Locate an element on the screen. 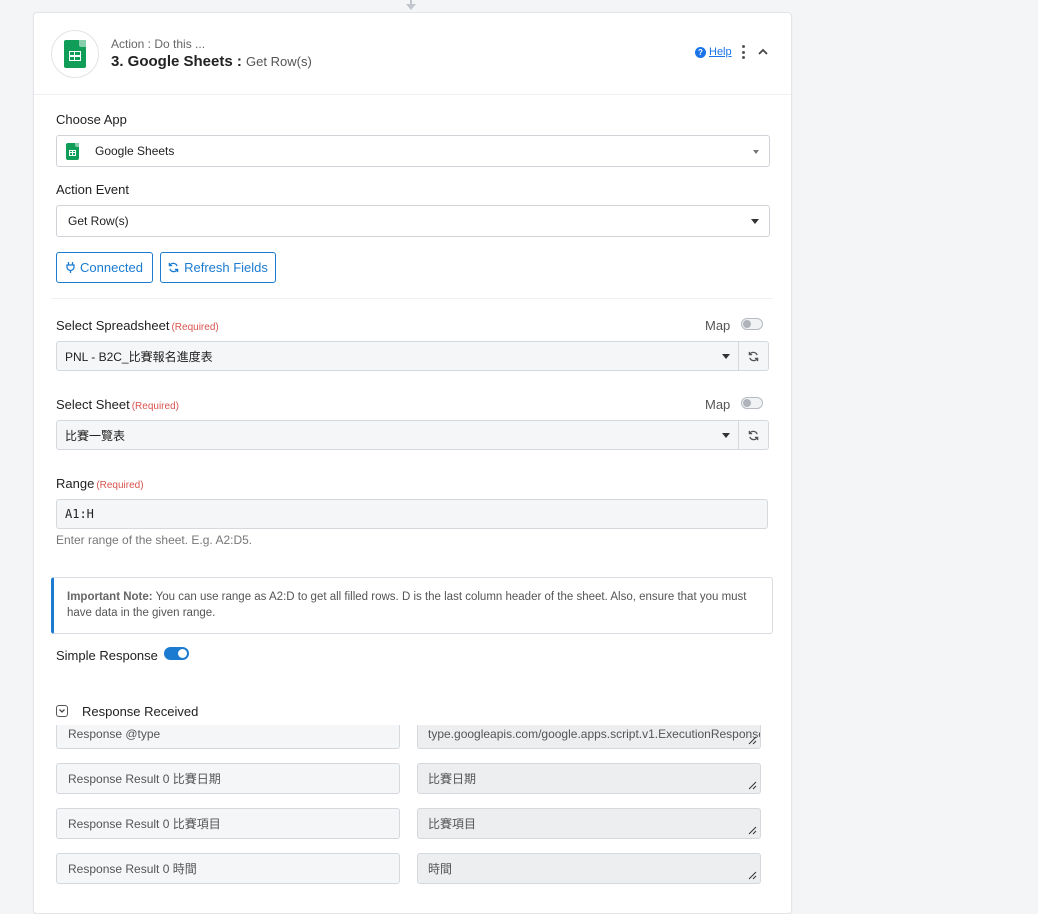 This screenshot has height=914, width=1038. choose-app-label: Choose App is located at coordinates (91, 119).